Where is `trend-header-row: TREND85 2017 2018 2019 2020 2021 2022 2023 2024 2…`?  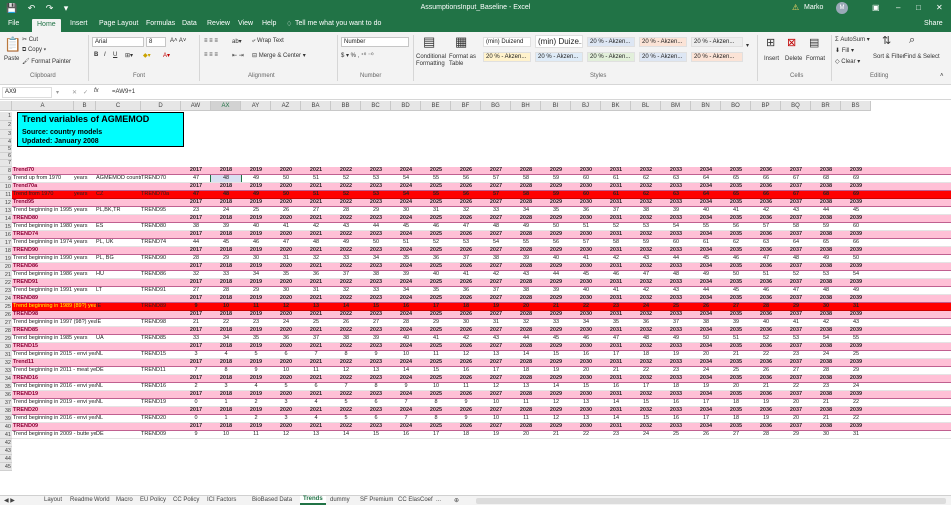
trend-header-row: TREND85 2017 2018 2019 2020 2021 2022 2023 2024 2… is located at coordinates (481, 331).